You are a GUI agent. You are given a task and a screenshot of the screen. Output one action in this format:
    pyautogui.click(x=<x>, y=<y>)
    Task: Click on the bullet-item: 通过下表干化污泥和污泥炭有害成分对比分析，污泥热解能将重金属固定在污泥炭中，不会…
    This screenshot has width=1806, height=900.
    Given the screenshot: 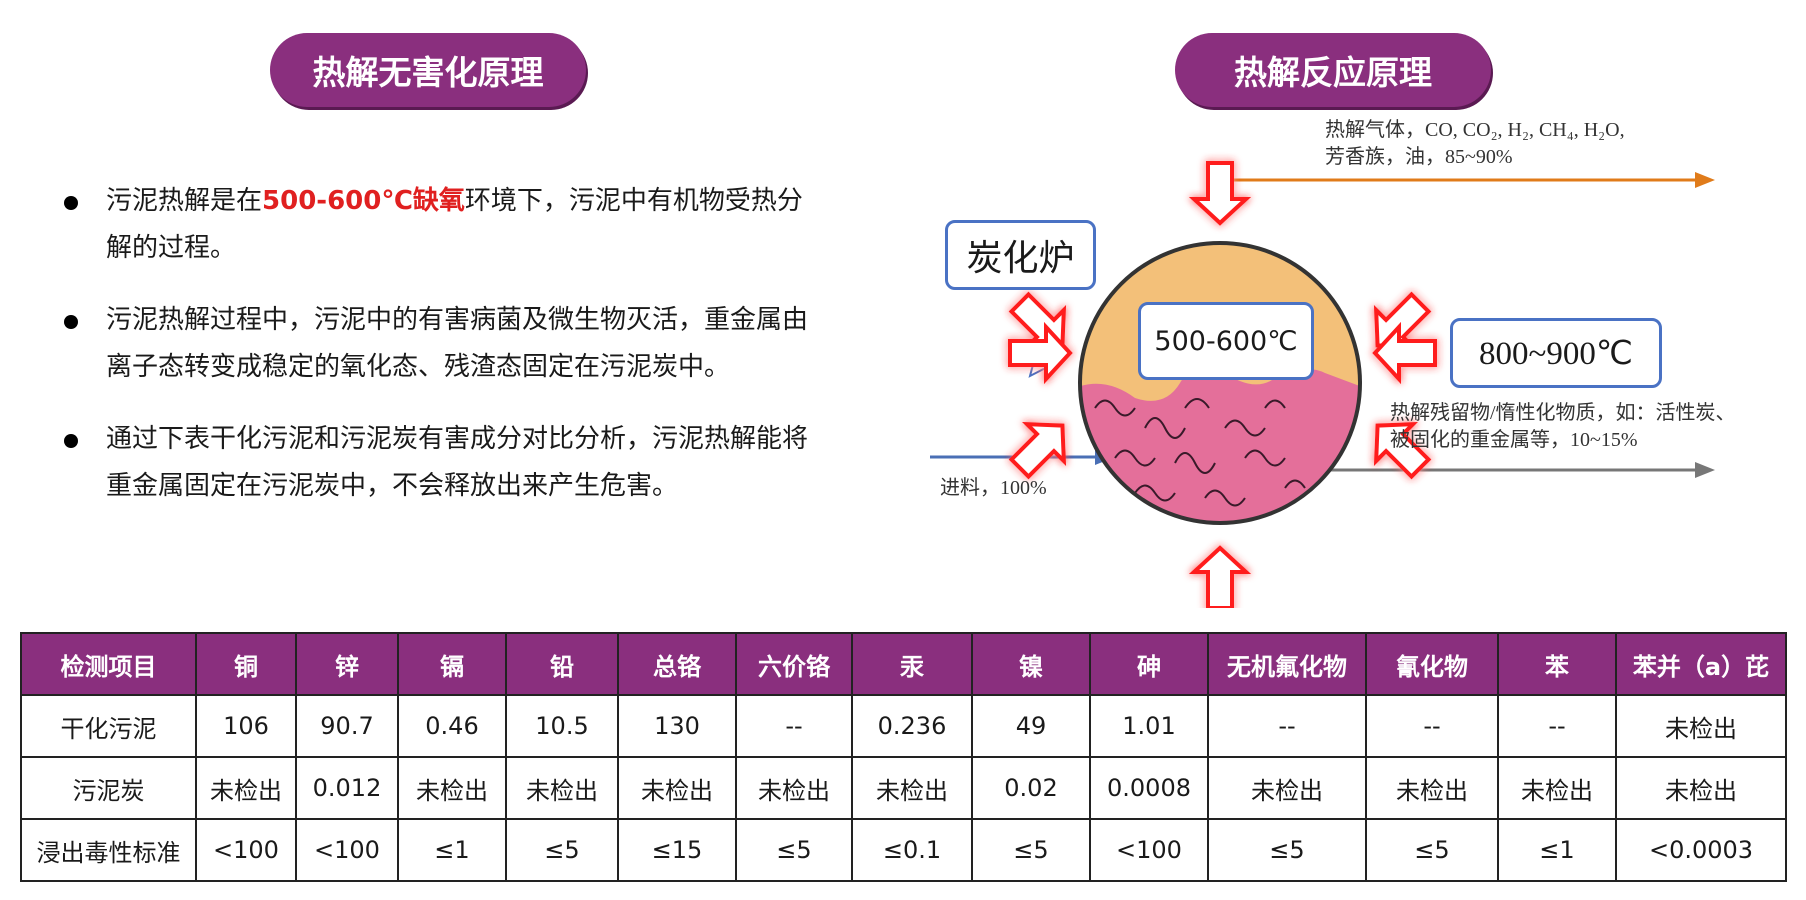 What is the action you would take?
    pyautogui.click(x=438, y=463)
    